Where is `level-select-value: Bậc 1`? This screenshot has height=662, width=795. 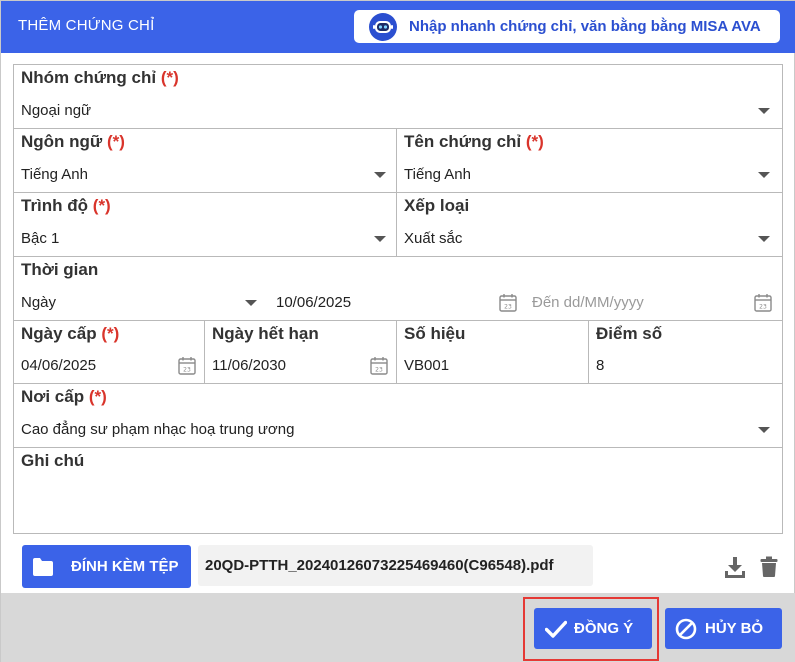
level-select-value: Bậc 1 is located at coordinates (40, 238).